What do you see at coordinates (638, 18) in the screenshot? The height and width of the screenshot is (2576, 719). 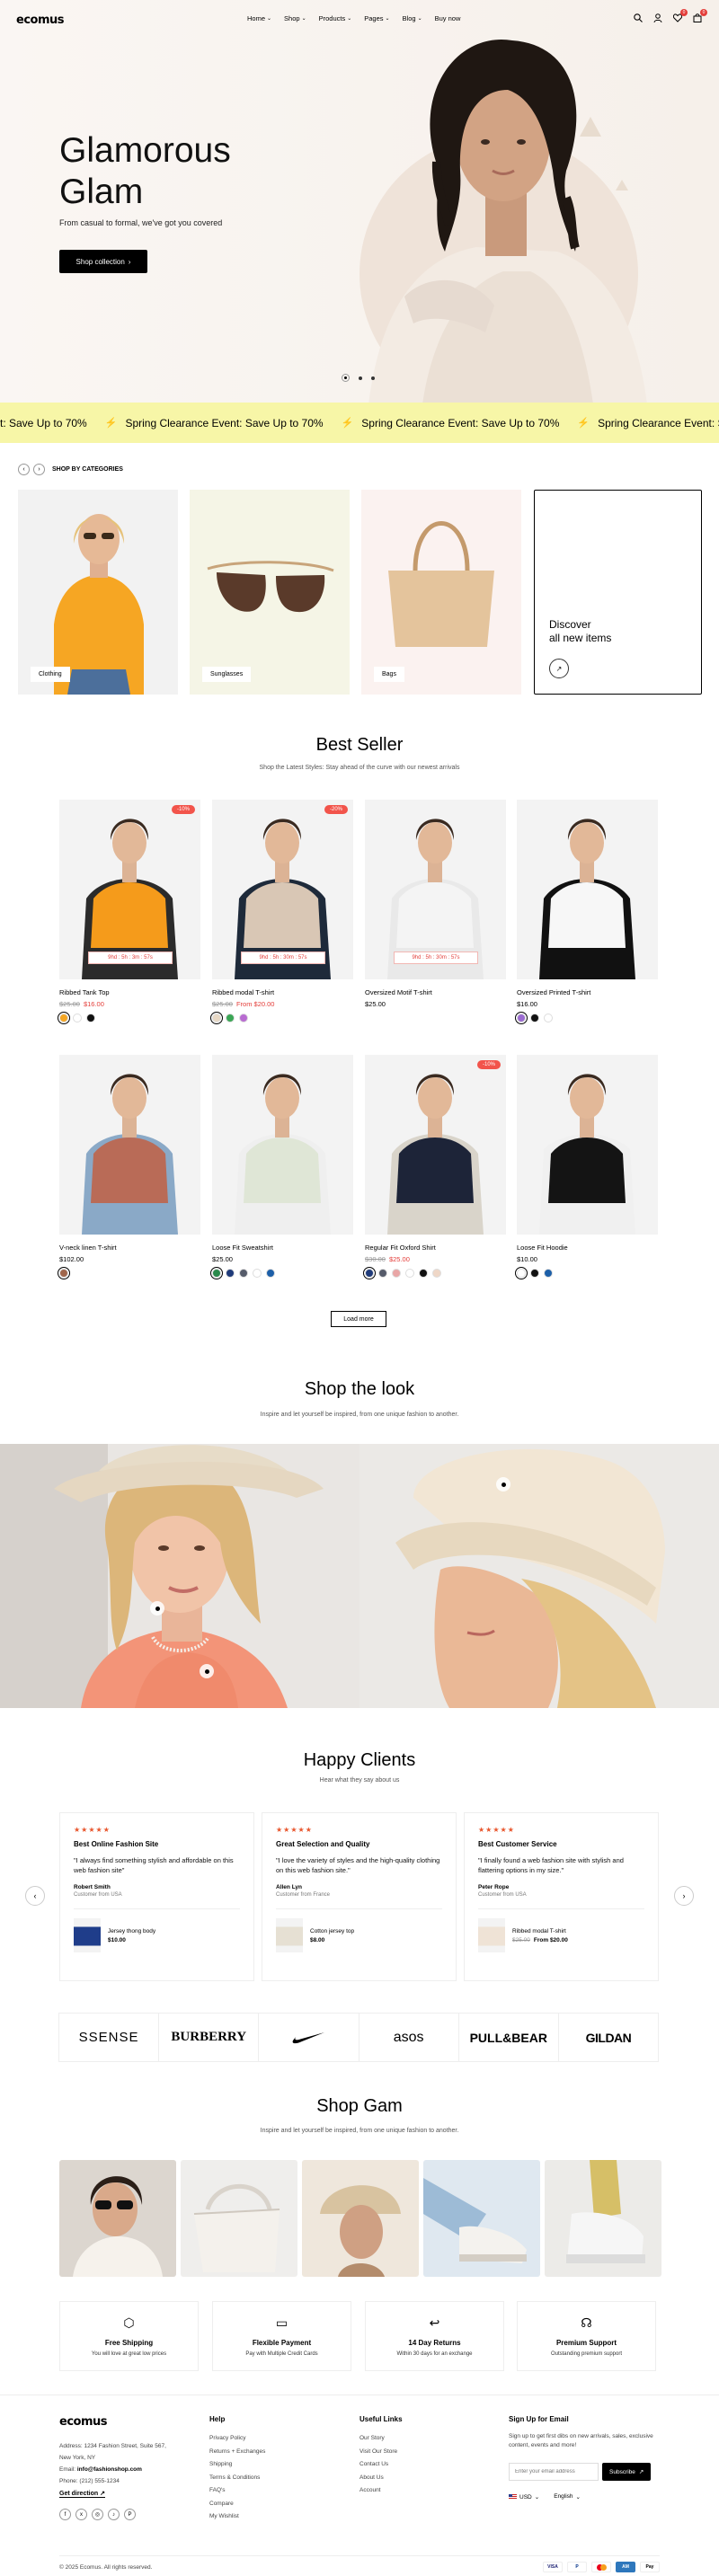 I see `search-icon` at bounding box center [638, 18].